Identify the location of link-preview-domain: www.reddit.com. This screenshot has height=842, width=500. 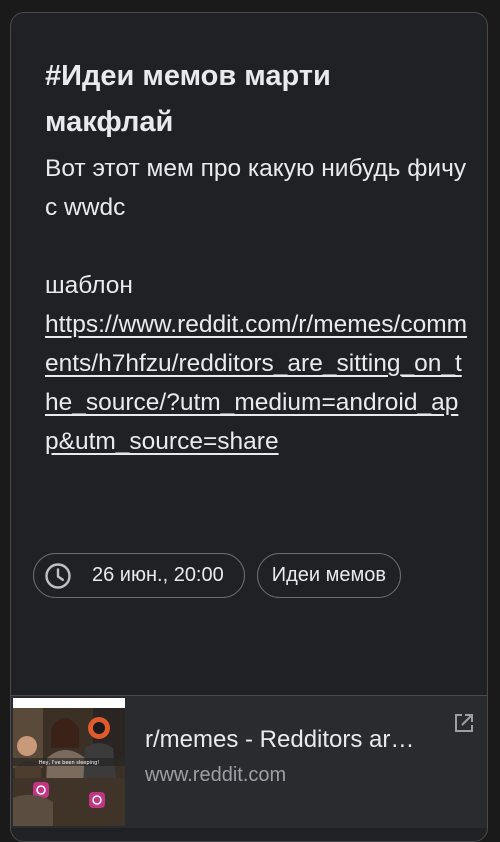
(216, 775).